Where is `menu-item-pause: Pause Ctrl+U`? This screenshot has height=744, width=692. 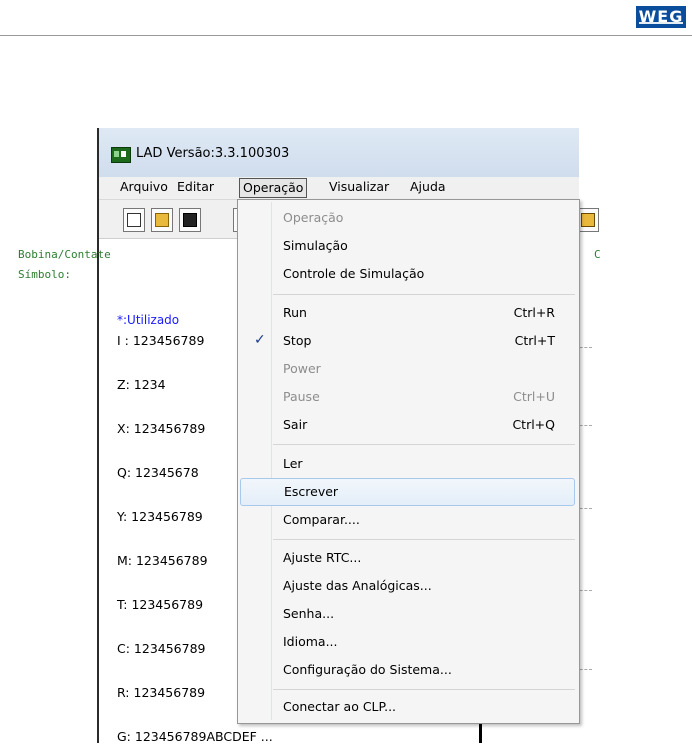
menu-item-pause: Pause Ctrl+U is located at coordinates (407, 397).